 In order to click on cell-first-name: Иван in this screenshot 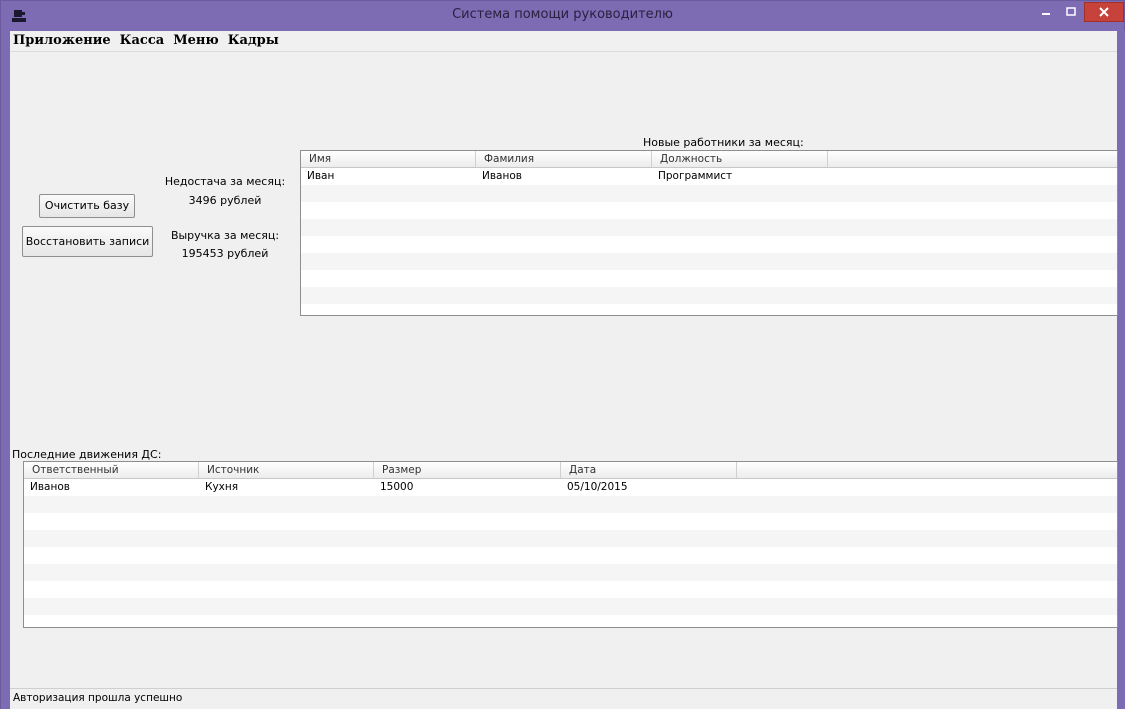, I will do `click(321, 176)`.